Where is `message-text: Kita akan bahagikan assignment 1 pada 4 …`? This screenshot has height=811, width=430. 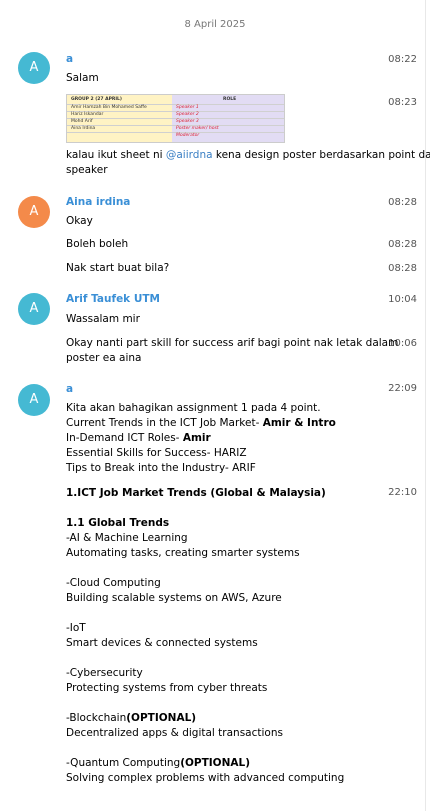
message-text: Kita akan bahagikan assignment 1 pada 4 … is located at coordinates (193, 408).